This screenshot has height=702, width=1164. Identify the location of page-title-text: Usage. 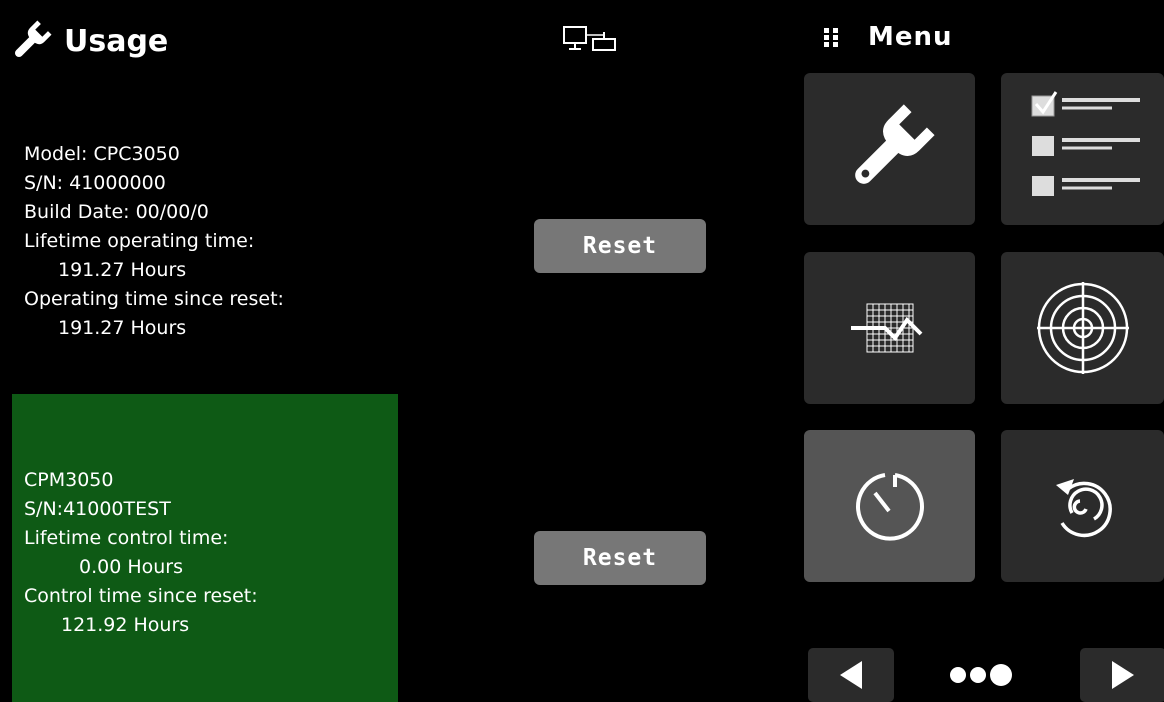
(116, 41).